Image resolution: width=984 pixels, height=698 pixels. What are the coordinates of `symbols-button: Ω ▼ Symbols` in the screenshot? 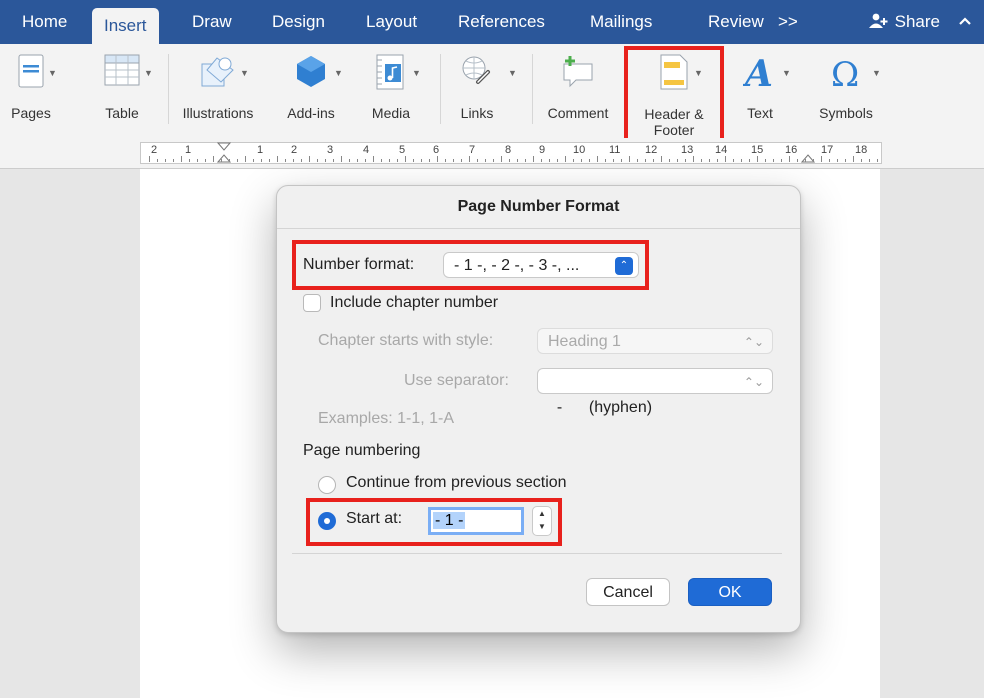 It's located at (846, 91).